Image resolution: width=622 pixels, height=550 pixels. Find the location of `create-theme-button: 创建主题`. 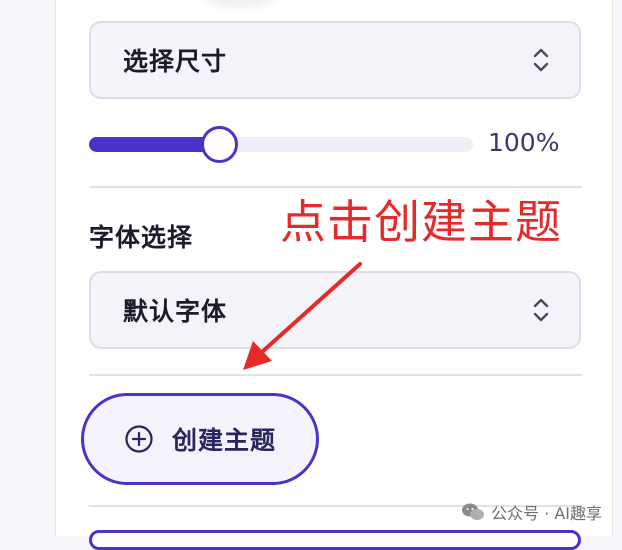

create-theme-button: 创建主题 is located at coordinates (200, 439).